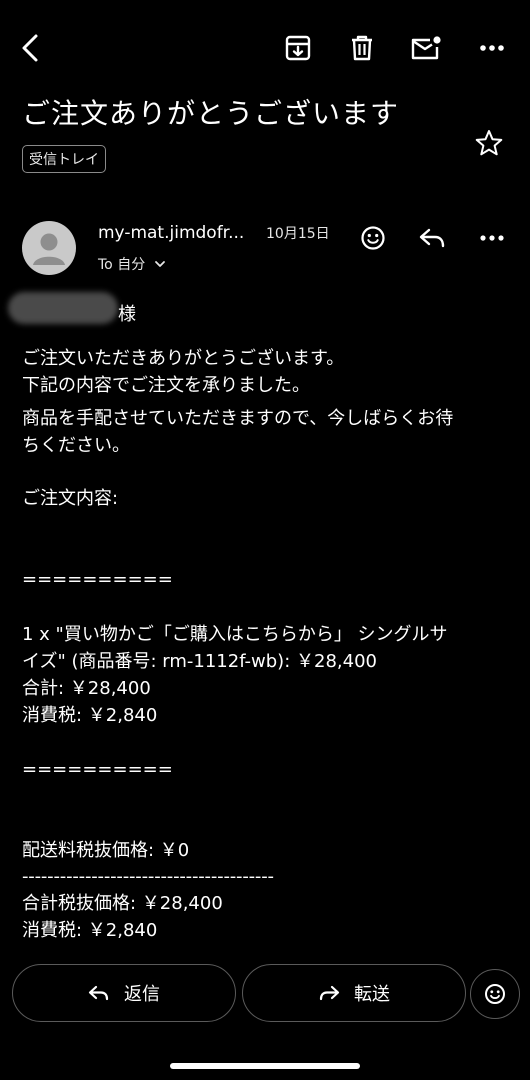  Describe the element at coordinates (329, 993) in the screenshot. I see `forward-icon` at that location.